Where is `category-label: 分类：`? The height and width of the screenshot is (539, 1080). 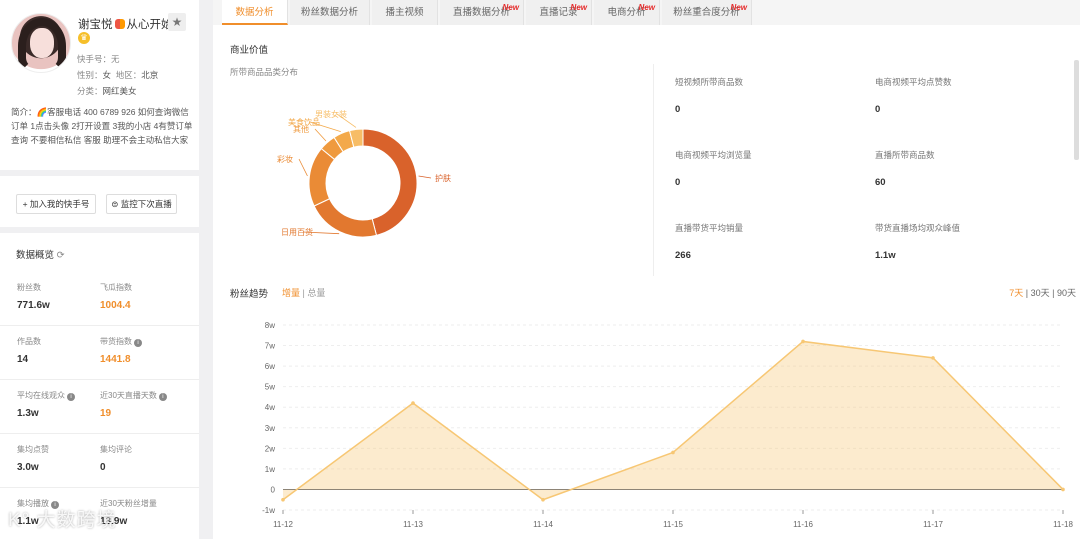
category-label: 分类： is located at coordinates (90, 91).